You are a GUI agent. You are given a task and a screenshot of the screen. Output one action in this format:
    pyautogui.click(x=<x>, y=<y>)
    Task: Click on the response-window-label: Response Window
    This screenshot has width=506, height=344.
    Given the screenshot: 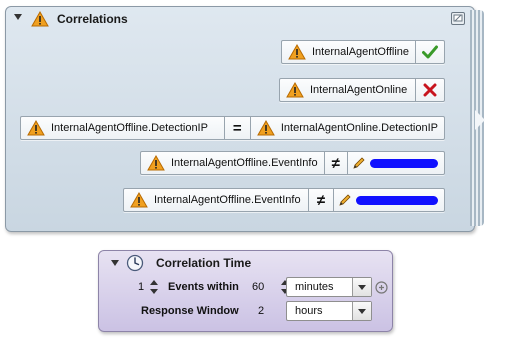 What is the action you would take?
    pyautogui.click(x=190, y=311)
    